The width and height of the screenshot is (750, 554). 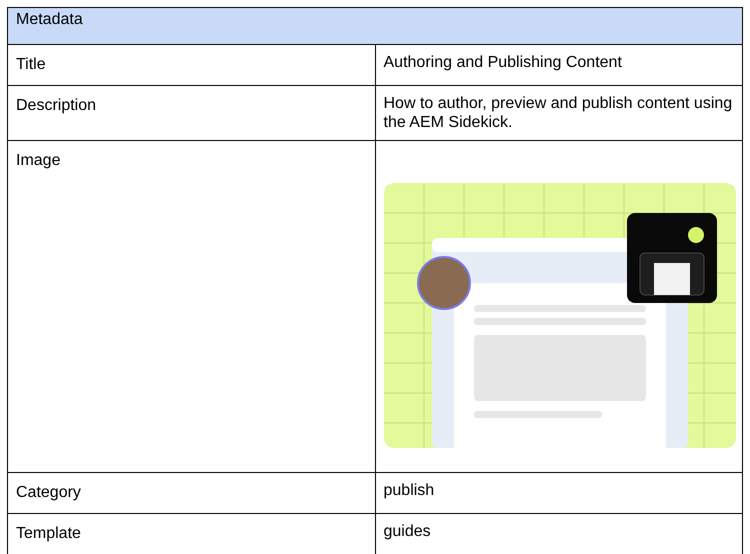 I want to click on table-cell: Authoring and Publishing Content, so click(x=503, y=62).